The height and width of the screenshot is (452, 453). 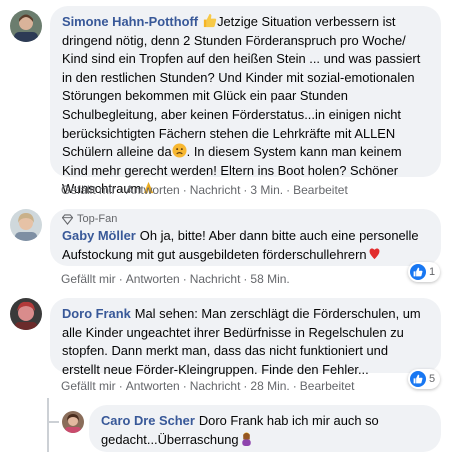 I want to click on timestamp: 58 Min., so click(x=269, y=279).